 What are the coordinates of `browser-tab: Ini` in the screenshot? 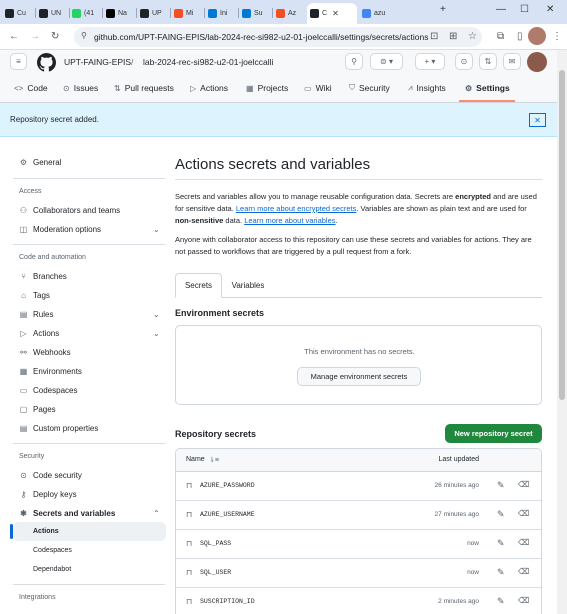 It's located at (221, 13).